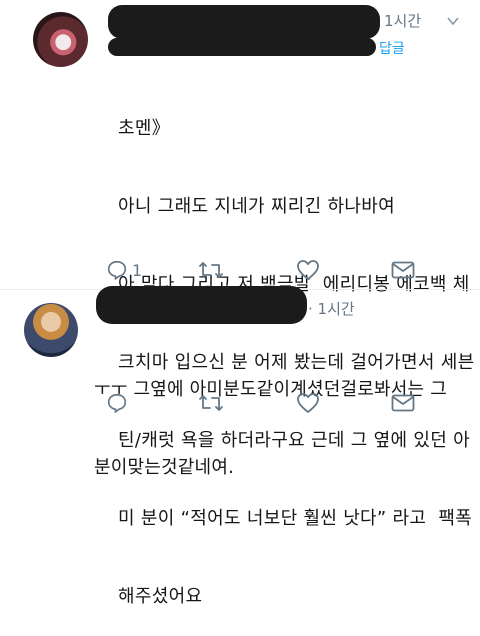  I want to click on reply-hint: 답글, so click(392, 48).